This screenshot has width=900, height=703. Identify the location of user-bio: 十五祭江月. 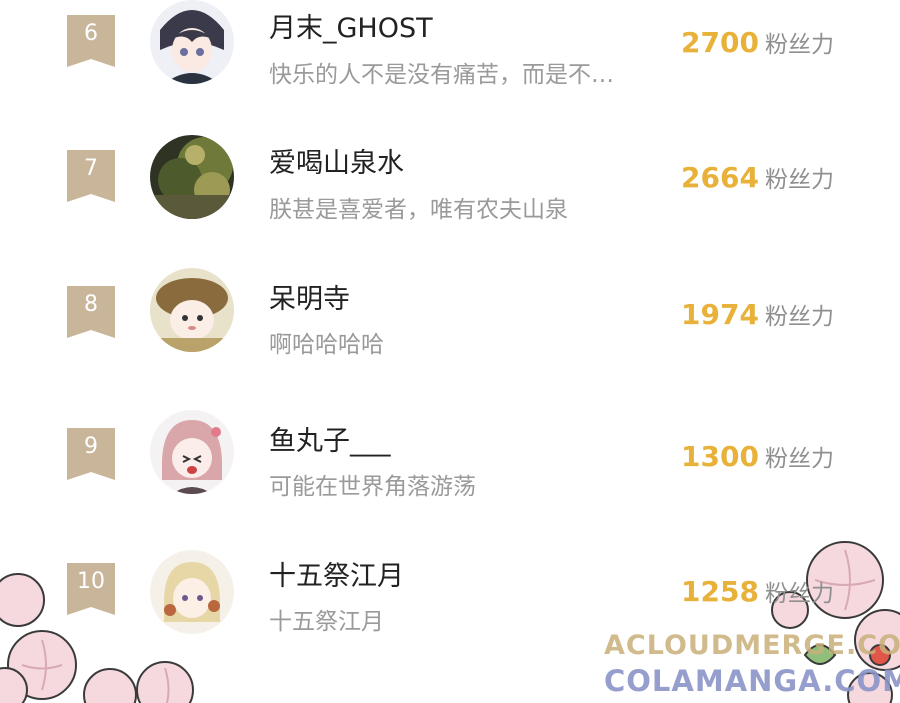
(326, 622).